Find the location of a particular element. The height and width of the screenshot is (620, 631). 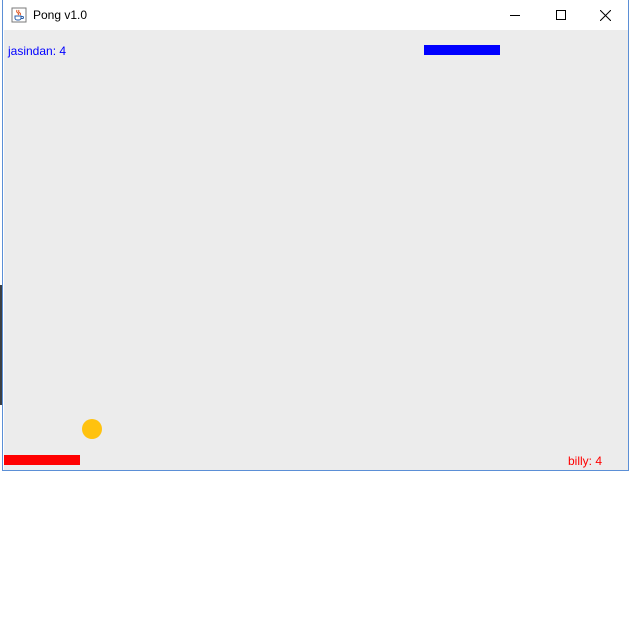

maximize-button is located at coordinates (561, 15).